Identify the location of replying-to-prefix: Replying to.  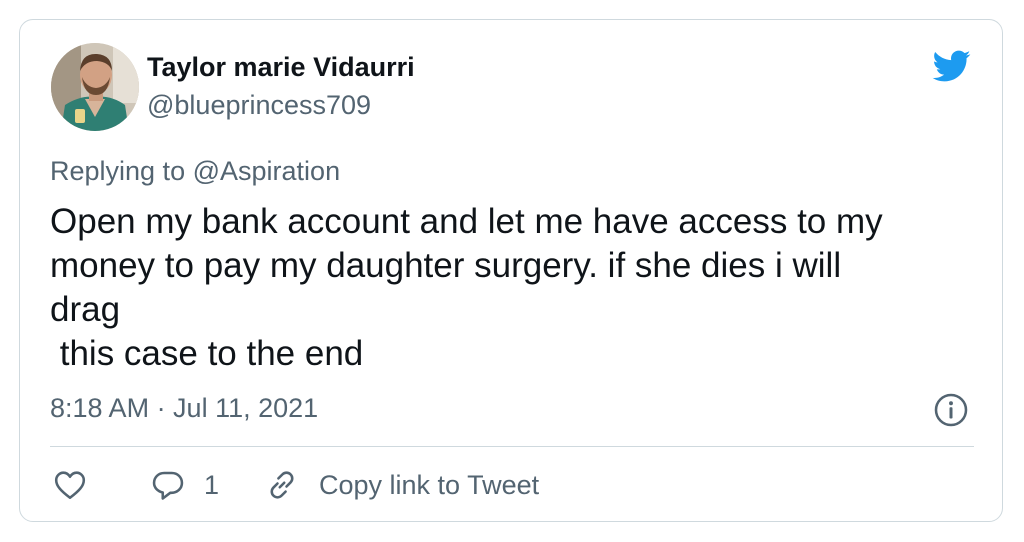
(118, 171).